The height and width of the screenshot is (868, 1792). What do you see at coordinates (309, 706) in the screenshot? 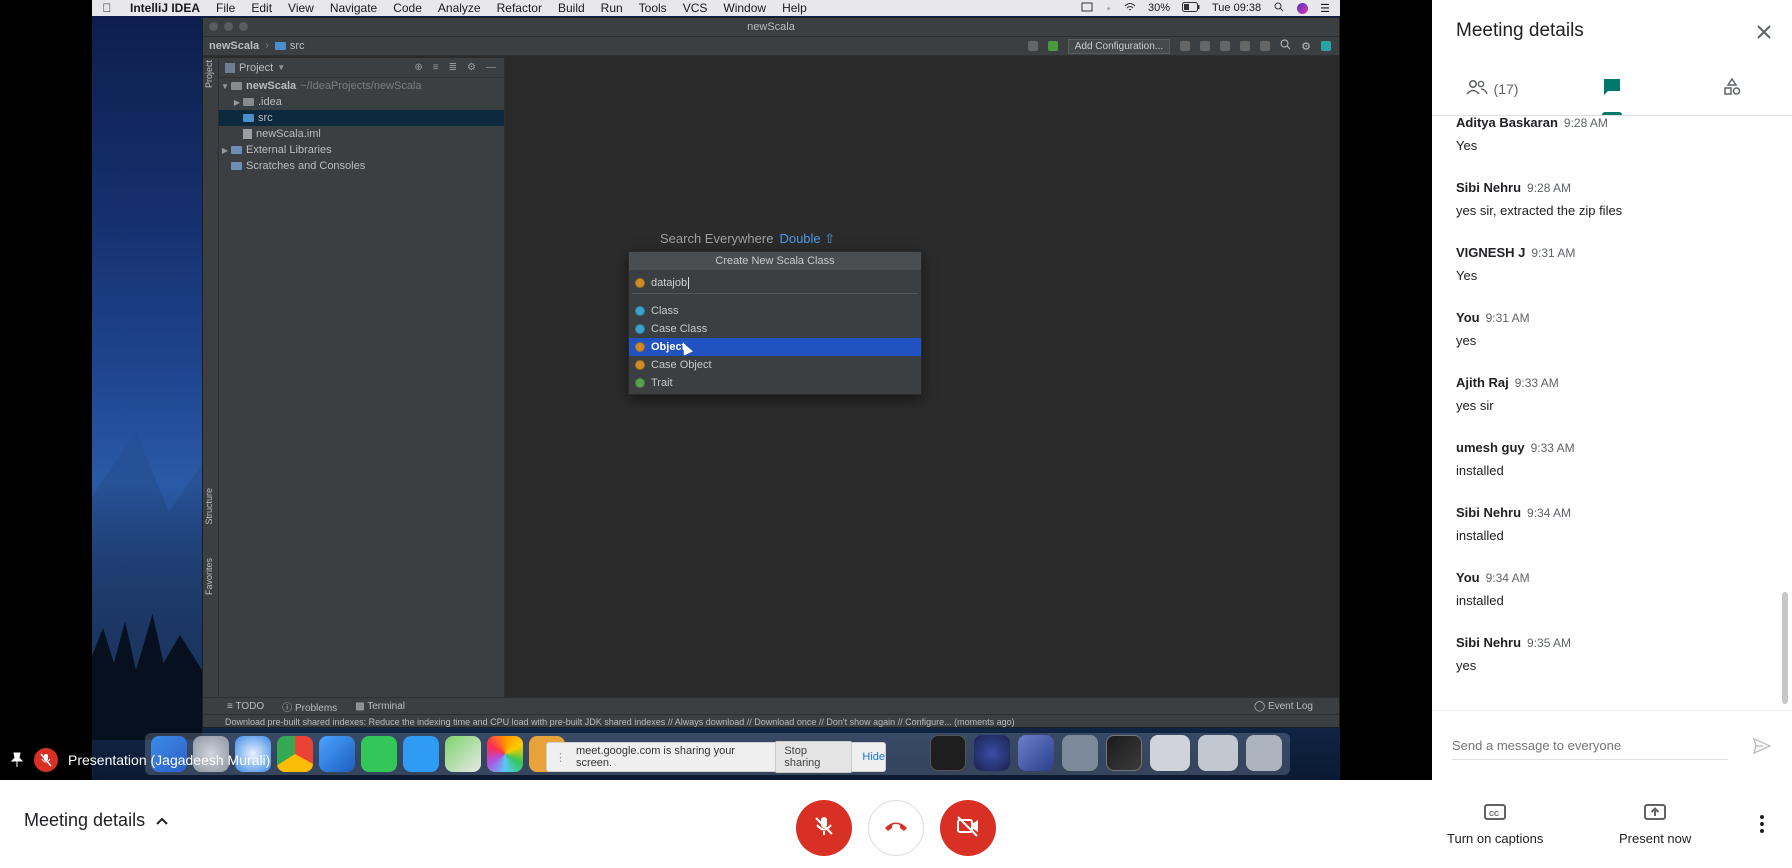
I see `problems-tab: ⓘ Problems` at bounding box center [309, 706].